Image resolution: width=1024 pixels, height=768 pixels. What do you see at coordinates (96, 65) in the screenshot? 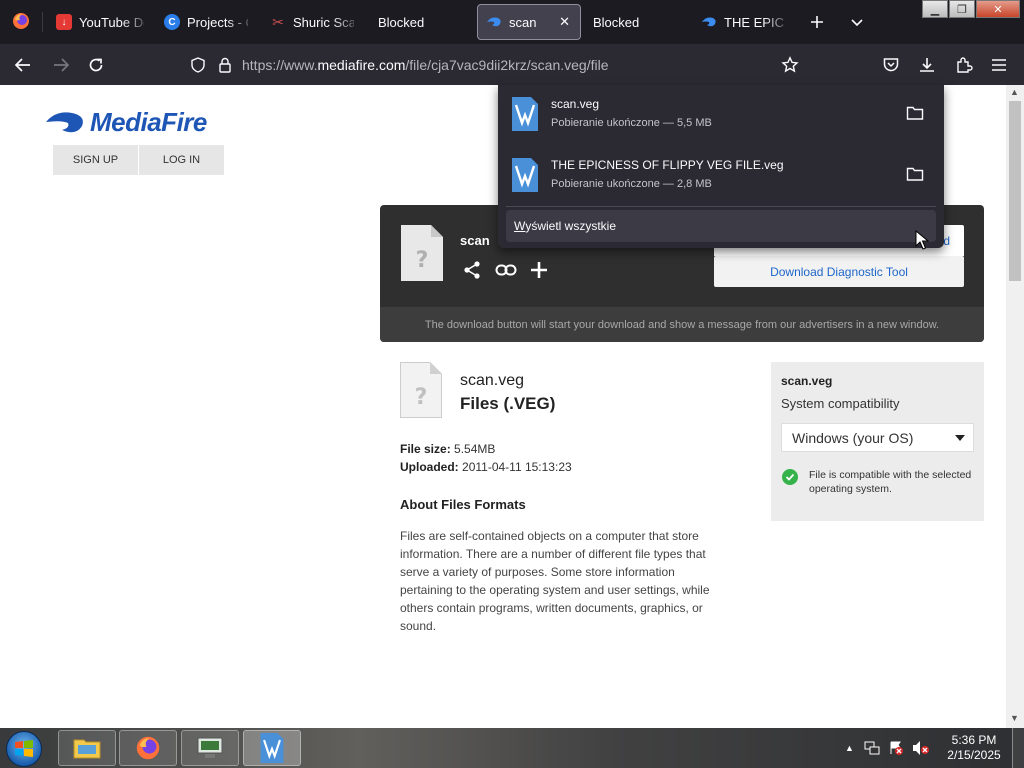
I see `reload-icon` at bounding box center [96, 65].